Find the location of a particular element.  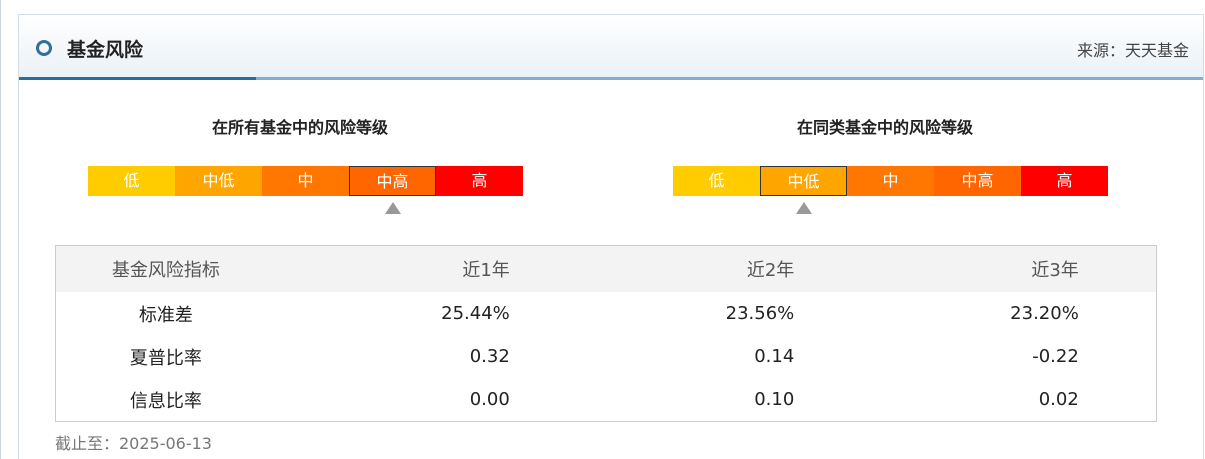

header-underline is located at coordinates (729, 78).